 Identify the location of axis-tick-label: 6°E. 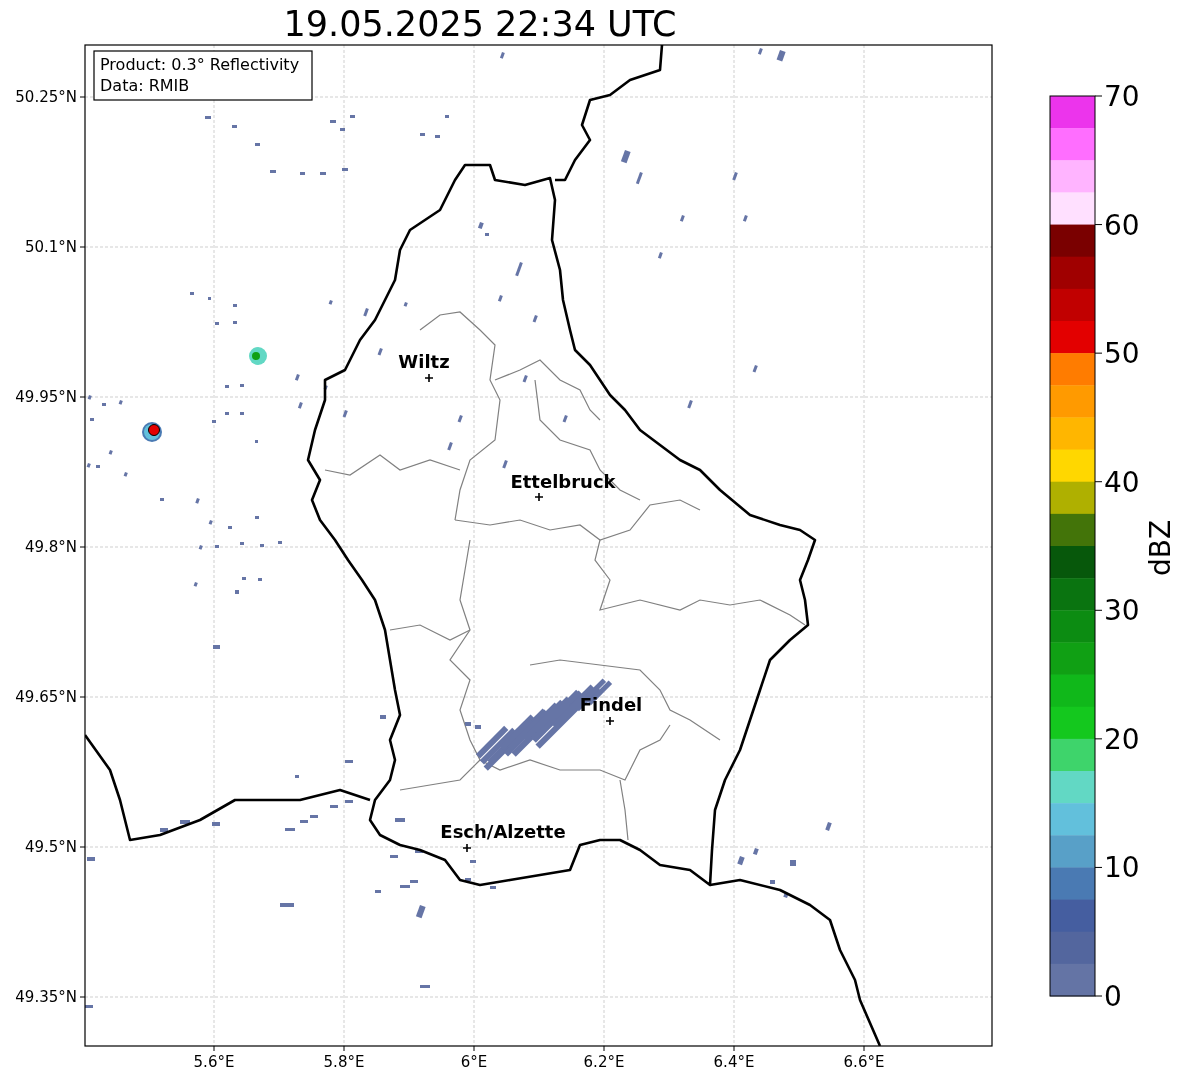
(474, 1062).